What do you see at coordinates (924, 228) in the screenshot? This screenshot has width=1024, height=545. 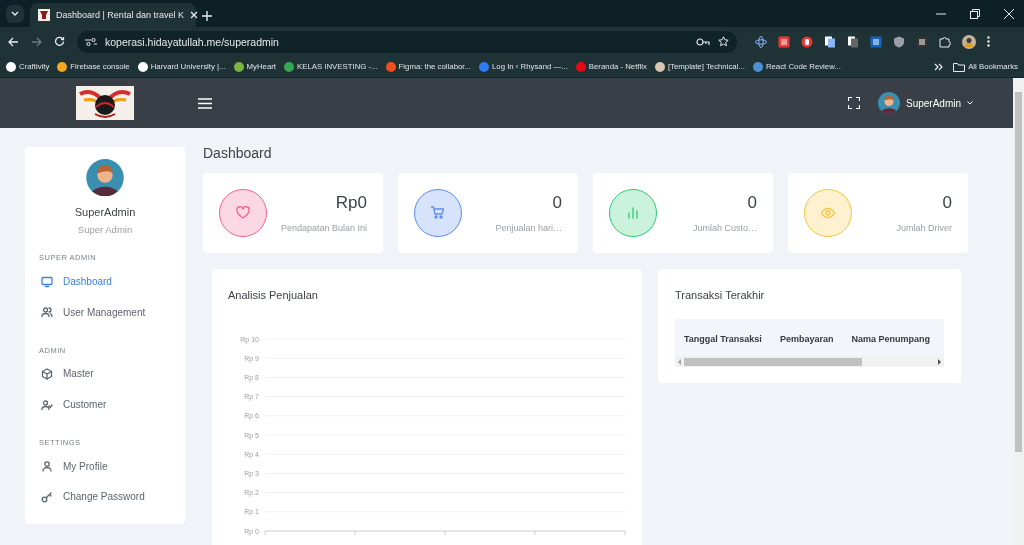 I see `stat-label: Jumlah Driver` at bounding box center [924, 228].